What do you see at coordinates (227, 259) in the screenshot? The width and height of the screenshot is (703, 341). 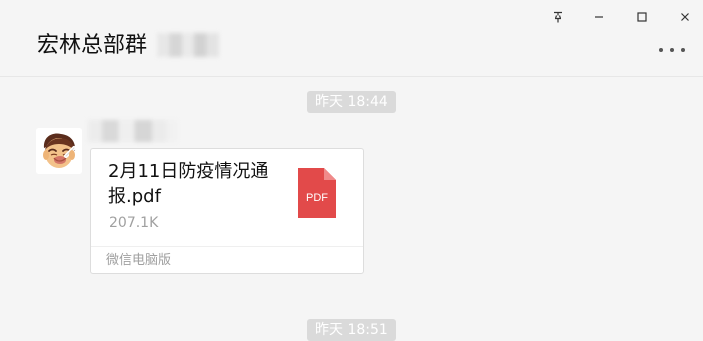 I see `card-footer: 微信电脑版` at bounding box center [227, 259].